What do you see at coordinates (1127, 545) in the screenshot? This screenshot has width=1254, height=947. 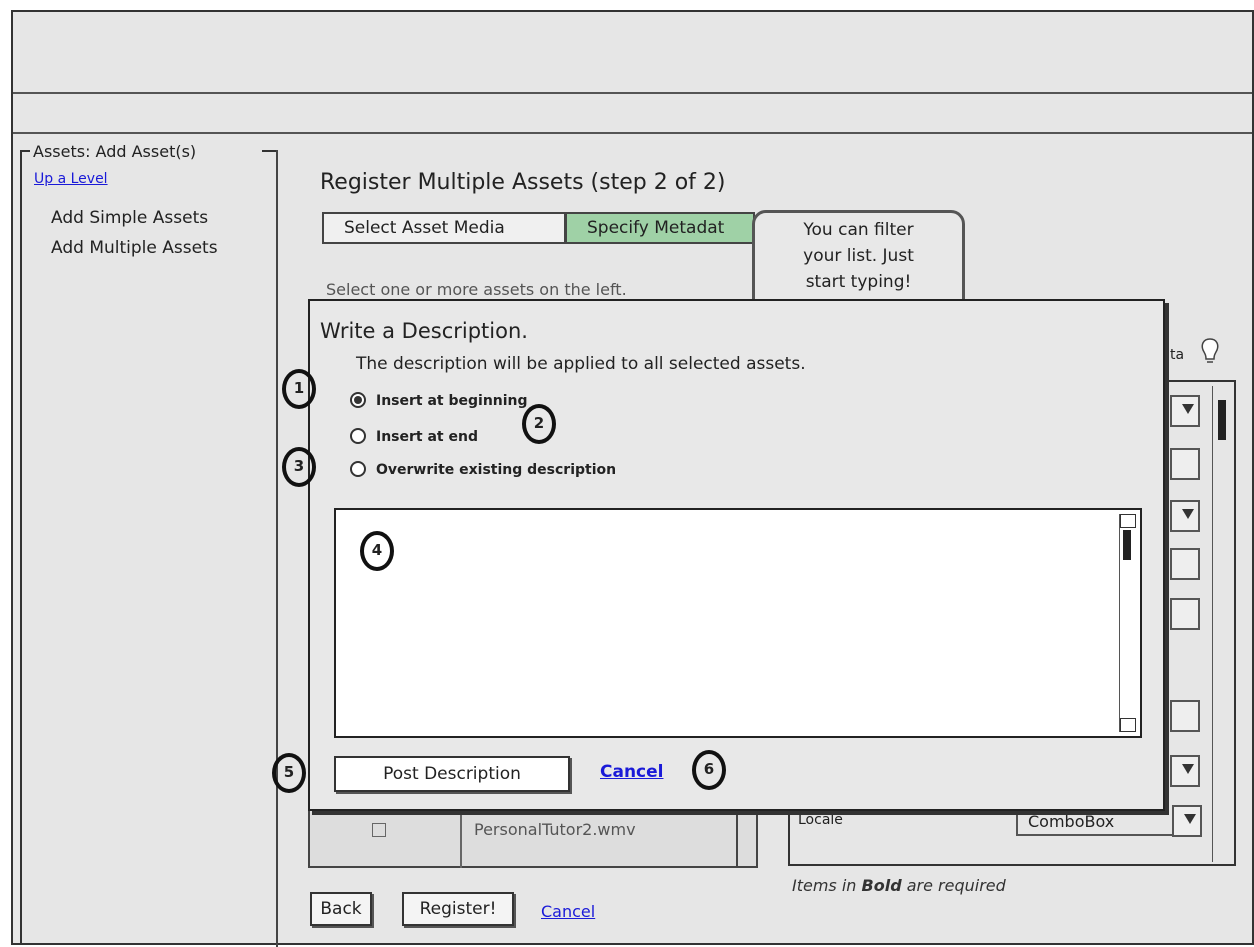 I see `scroll-thumb` at bounding box center [1127, 545].